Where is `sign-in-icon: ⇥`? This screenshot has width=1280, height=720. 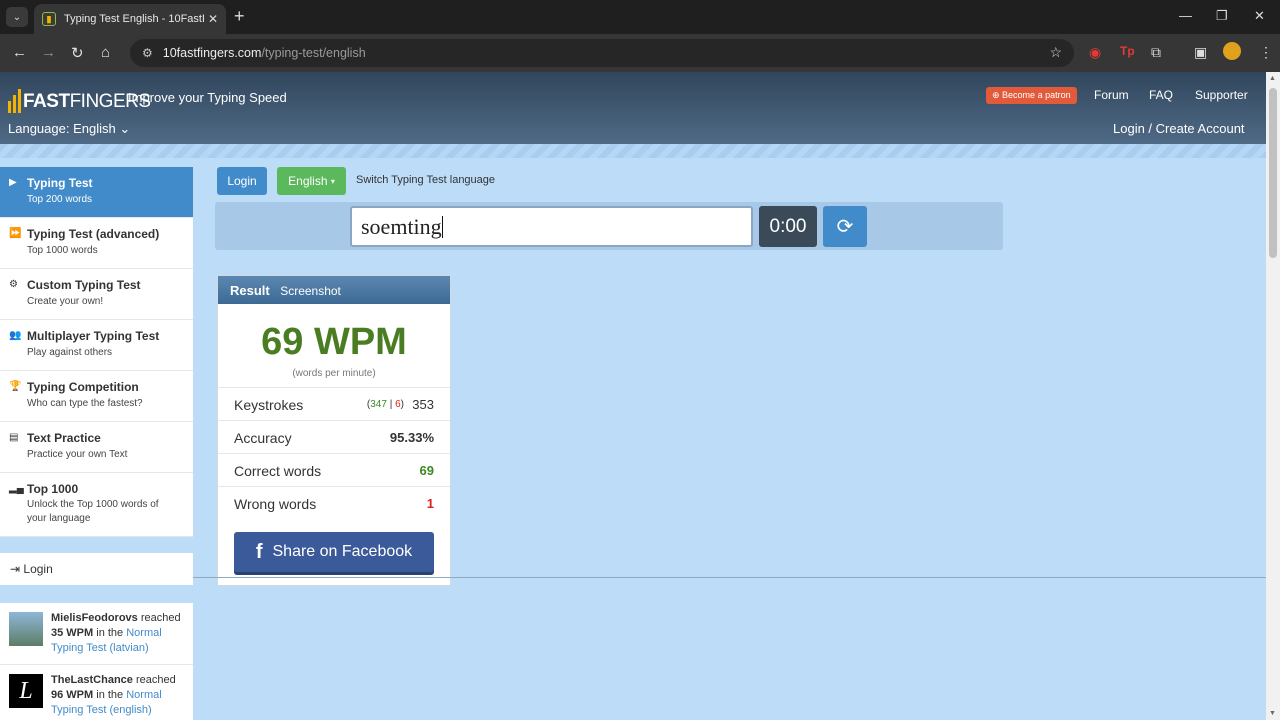
sign-in-icon: ⇥ is located at coordinates (15, 569).